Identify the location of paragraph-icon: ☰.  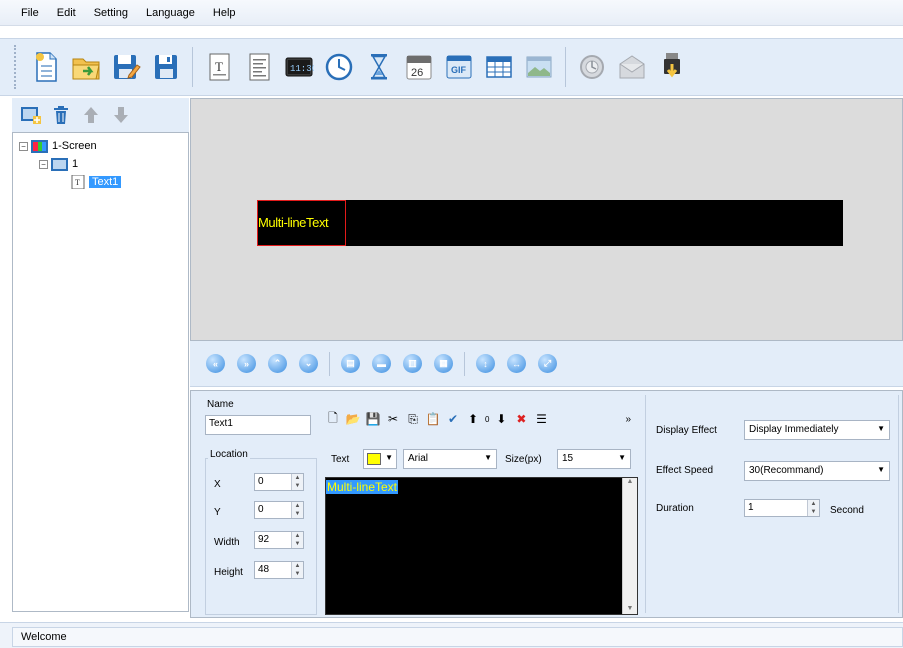
(541, 419).